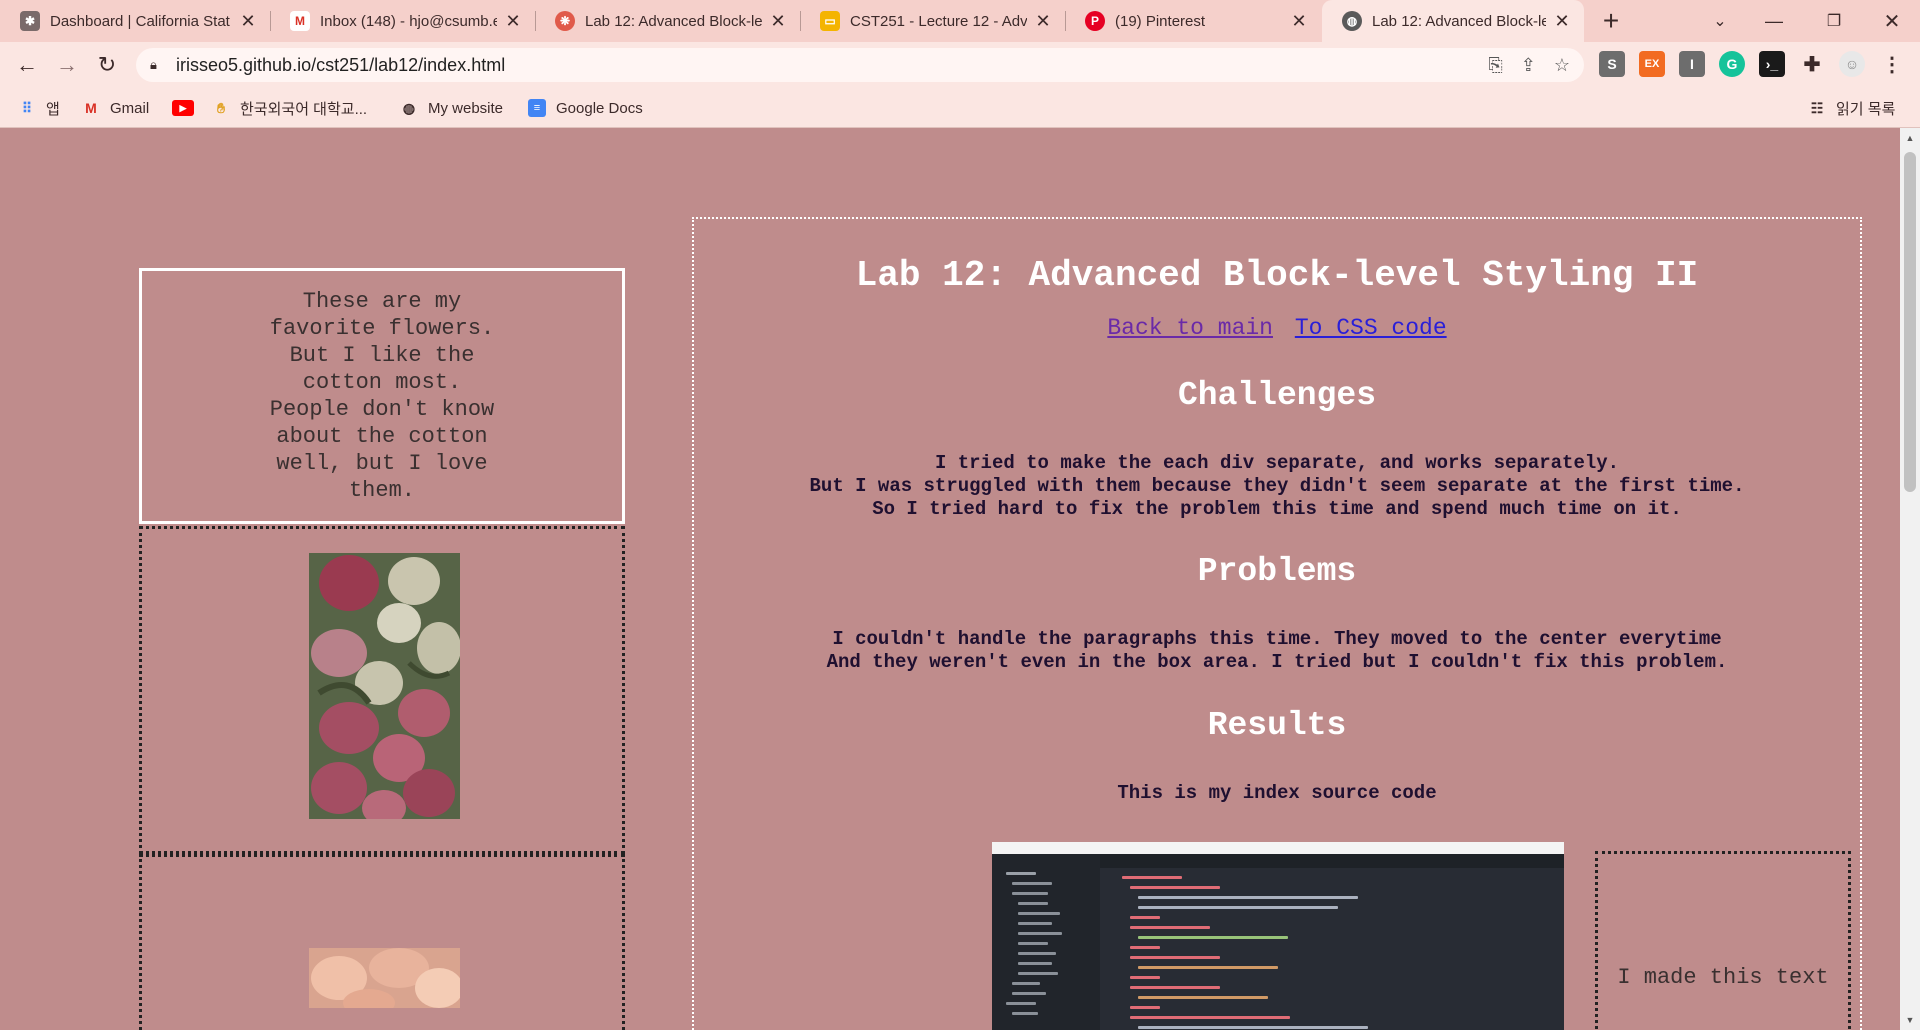 This screenshot has height=1030, width=1920. I want to click on challenges-heading: Challenges, so click(1277, 395).